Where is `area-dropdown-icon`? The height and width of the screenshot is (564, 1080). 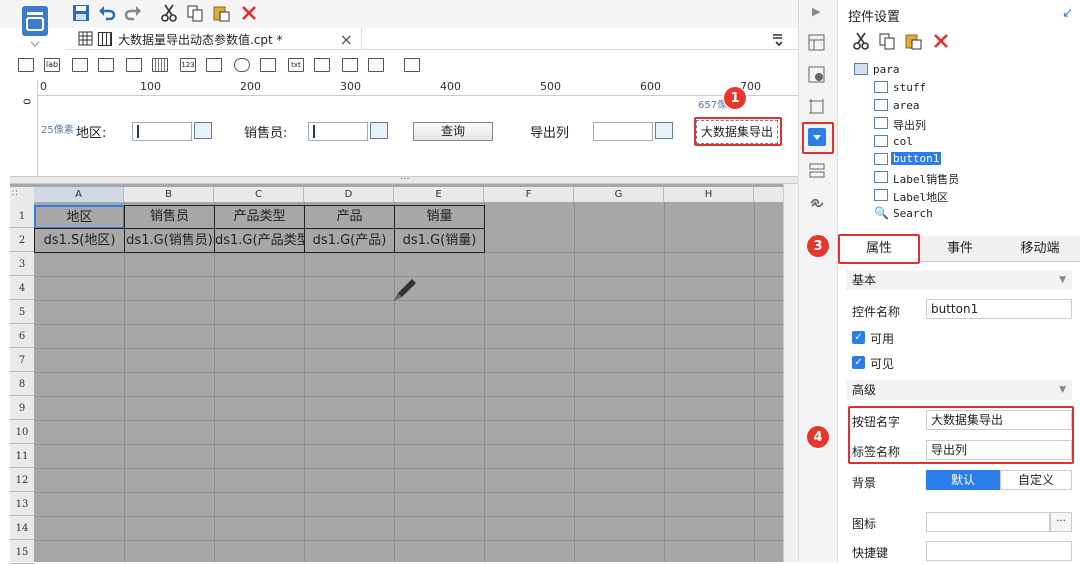
area-dropdown-icon is located at coordinates (203, 130).